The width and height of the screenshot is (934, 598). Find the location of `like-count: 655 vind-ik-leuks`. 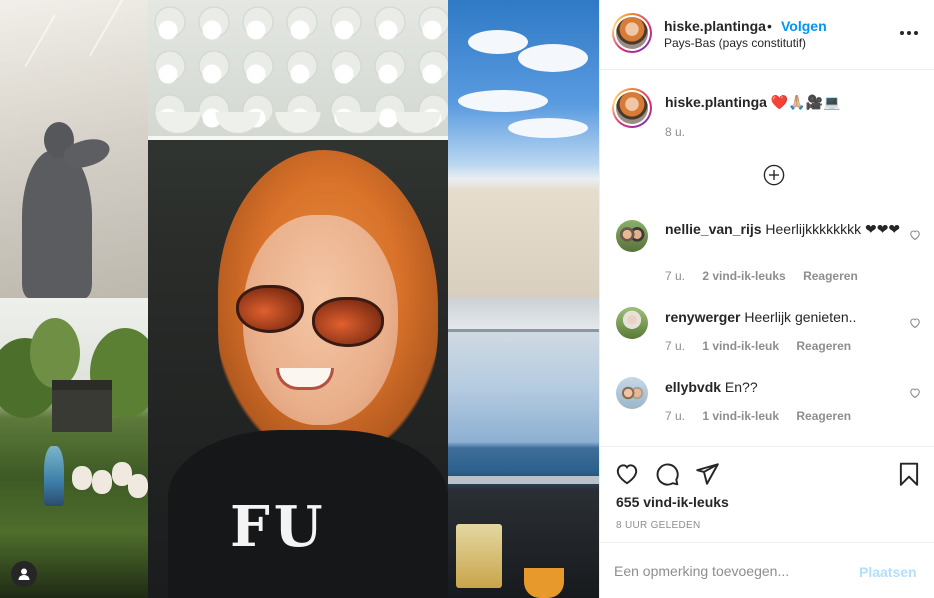

like-count: 655 vind-ik-leuks is located at coordinates (672, 502).